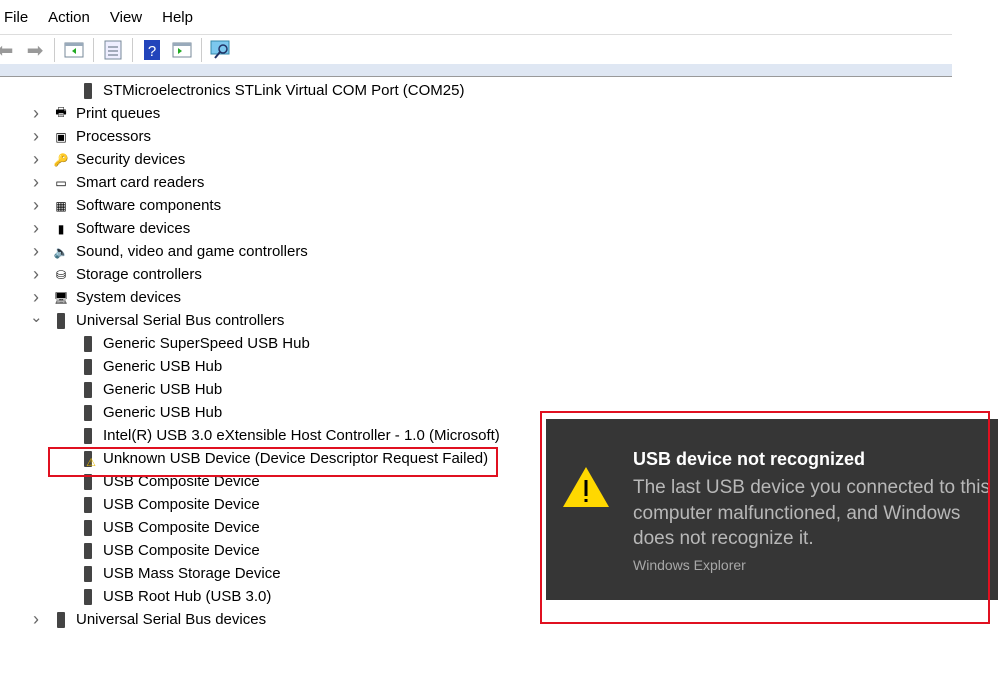  What do you see at coordinates (192, 573) in the screenshot?
I see `tree-item-label: USB Mass Storage Device` at bounding box center [192, 573].